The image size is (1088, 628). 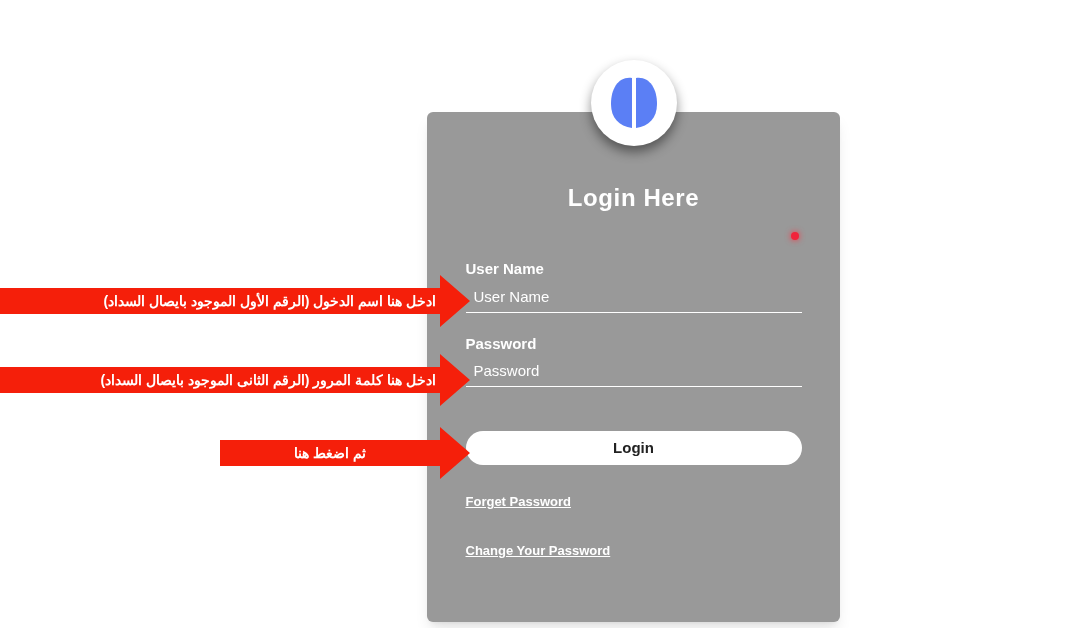 I want to click on username-field: User Name, so click(x=633, y=299).